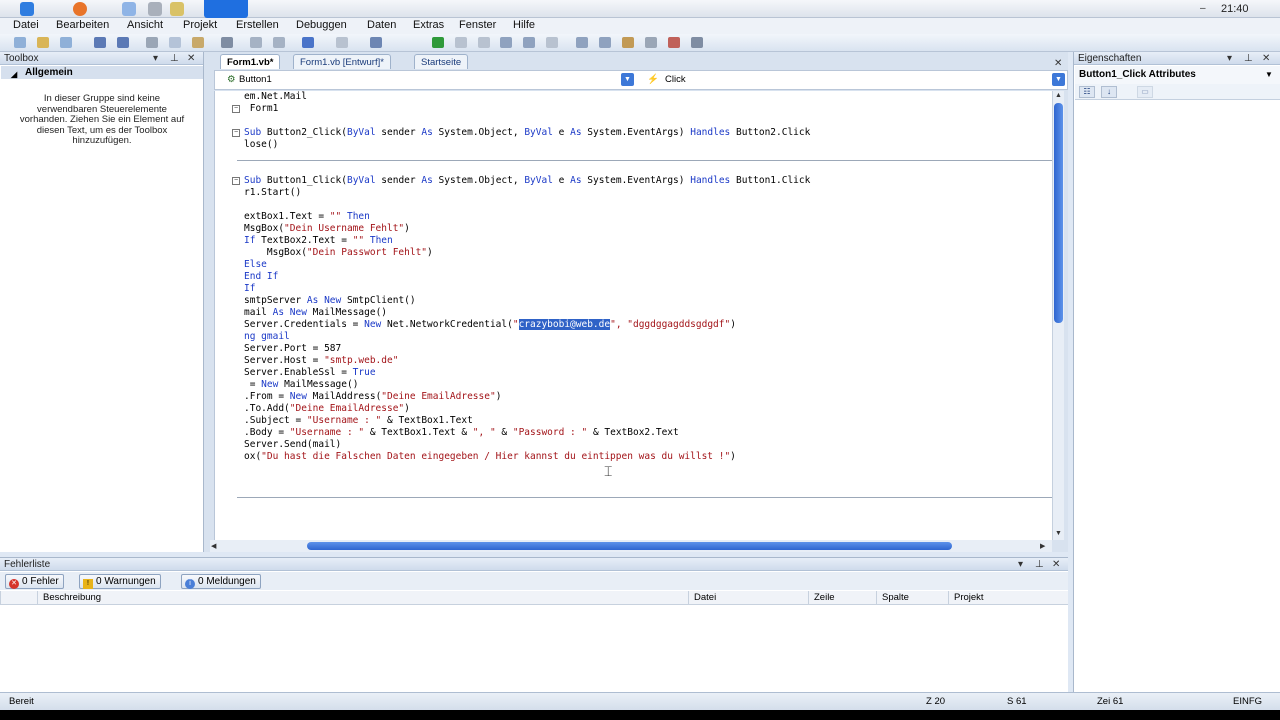 The width and height of the screenshot is (1280, 720). I want to click on app-icon, so click(155, 9).